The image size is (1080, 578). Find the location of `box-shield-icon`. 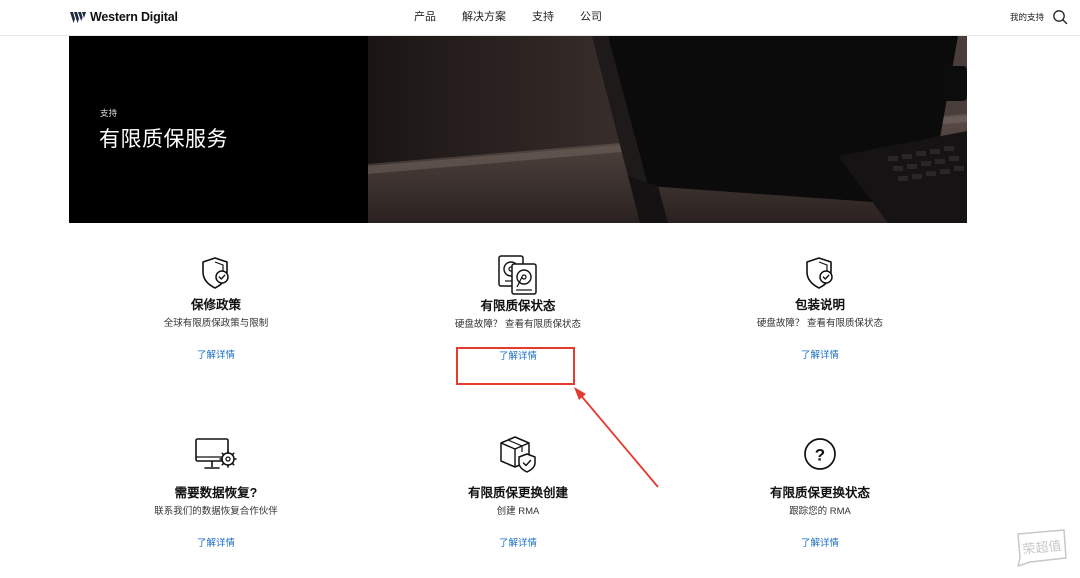

box-shield-icon is located at coordinates (518, 454).